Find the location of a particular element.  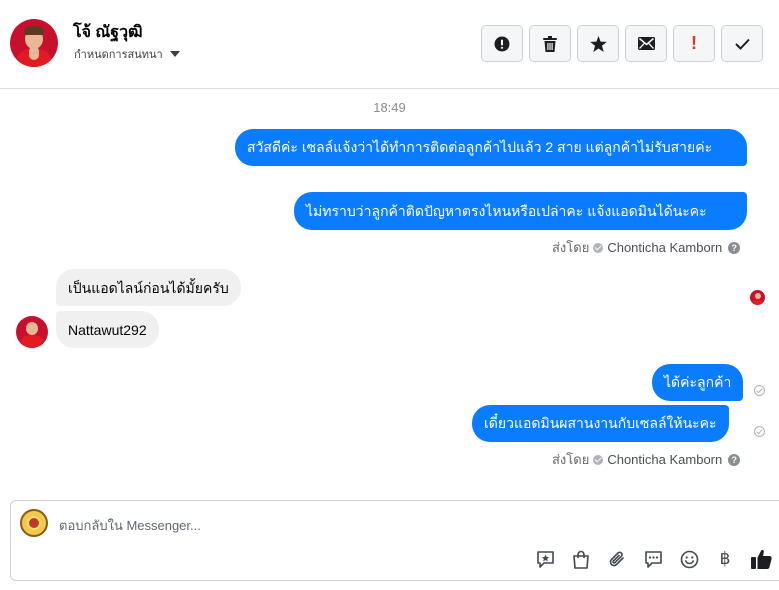

outgoing-message: เดี๋ยวแอดมินผสานงานกับเซลล์ให้นะคะ is located at coordinates (600, 423).